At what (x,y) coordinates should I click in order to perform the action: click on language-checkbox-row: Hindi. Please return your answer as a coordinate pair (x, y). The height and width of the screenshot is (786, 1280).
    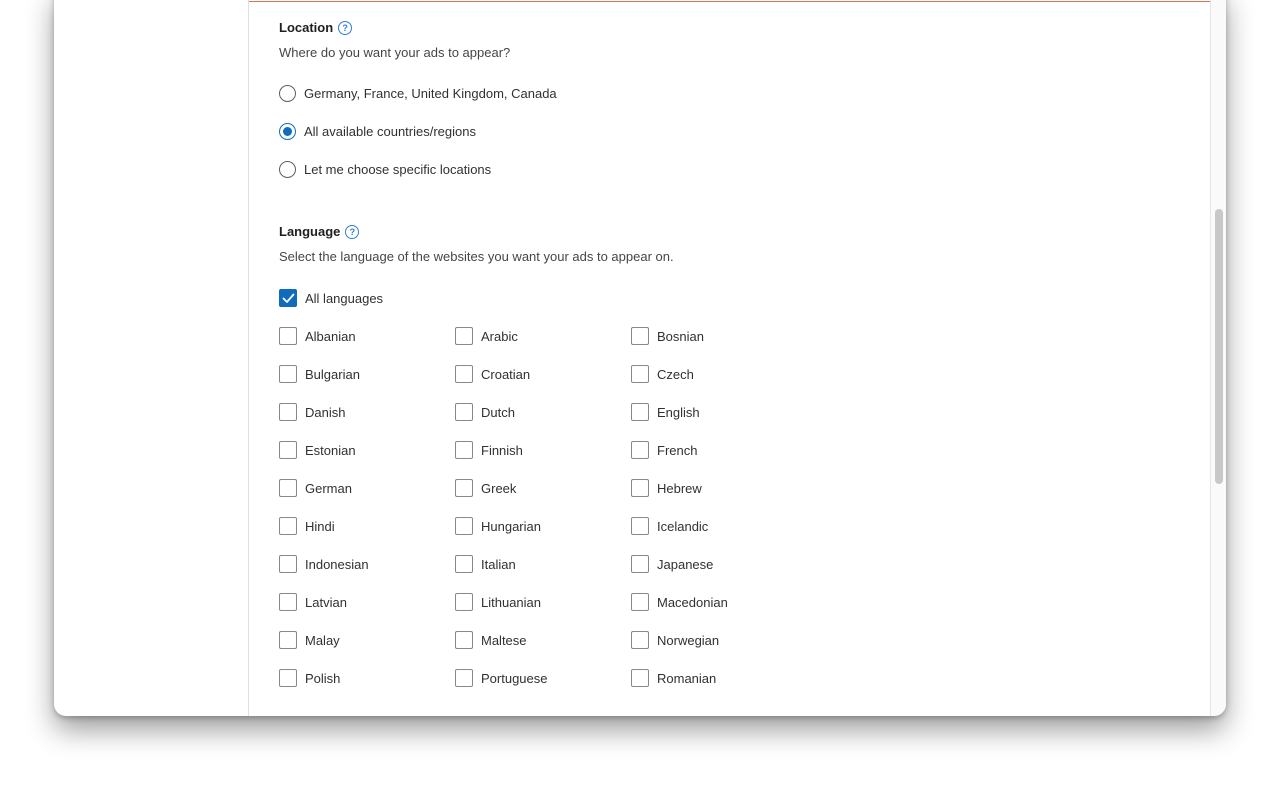
    Looking at the image, I should click on (307, 526).